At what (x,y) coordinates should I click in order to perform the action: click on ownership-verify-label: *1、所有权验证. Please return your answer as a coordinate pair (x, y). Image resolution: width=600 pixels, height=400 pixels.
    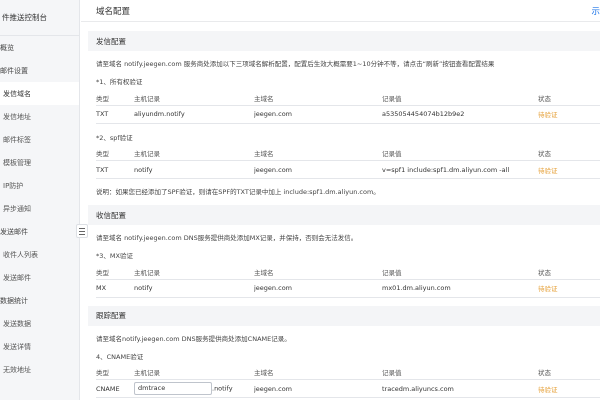
    Looking at the image, I should click on (119, 82).